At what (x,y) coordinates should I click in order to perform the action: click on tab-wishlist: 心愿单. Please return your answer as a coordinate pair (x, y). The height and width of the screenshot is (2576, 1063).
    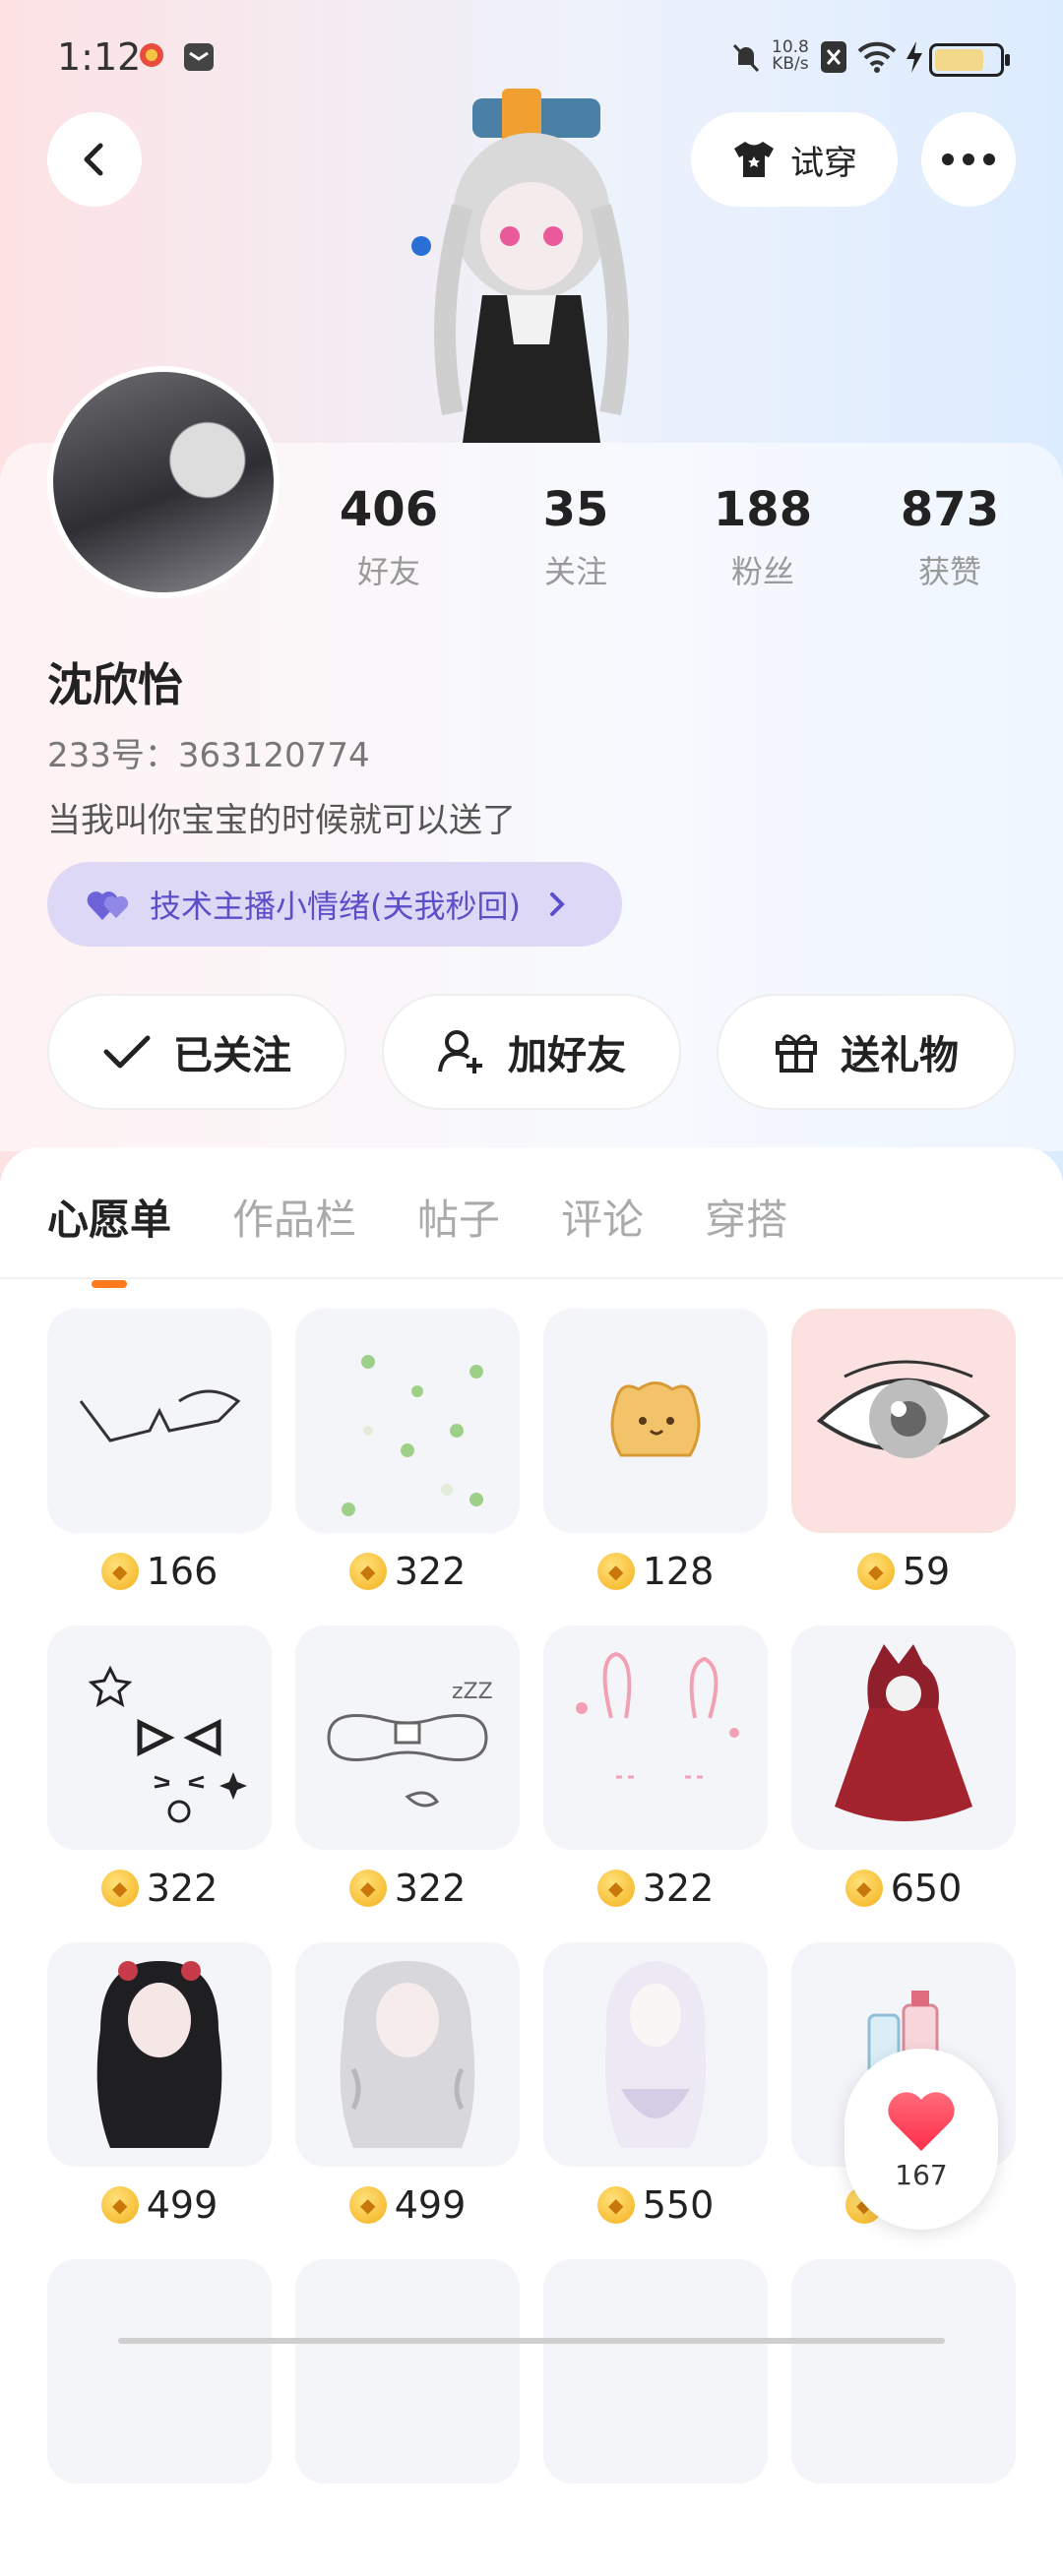
    Looking at the image, I should click on (109, 1237).